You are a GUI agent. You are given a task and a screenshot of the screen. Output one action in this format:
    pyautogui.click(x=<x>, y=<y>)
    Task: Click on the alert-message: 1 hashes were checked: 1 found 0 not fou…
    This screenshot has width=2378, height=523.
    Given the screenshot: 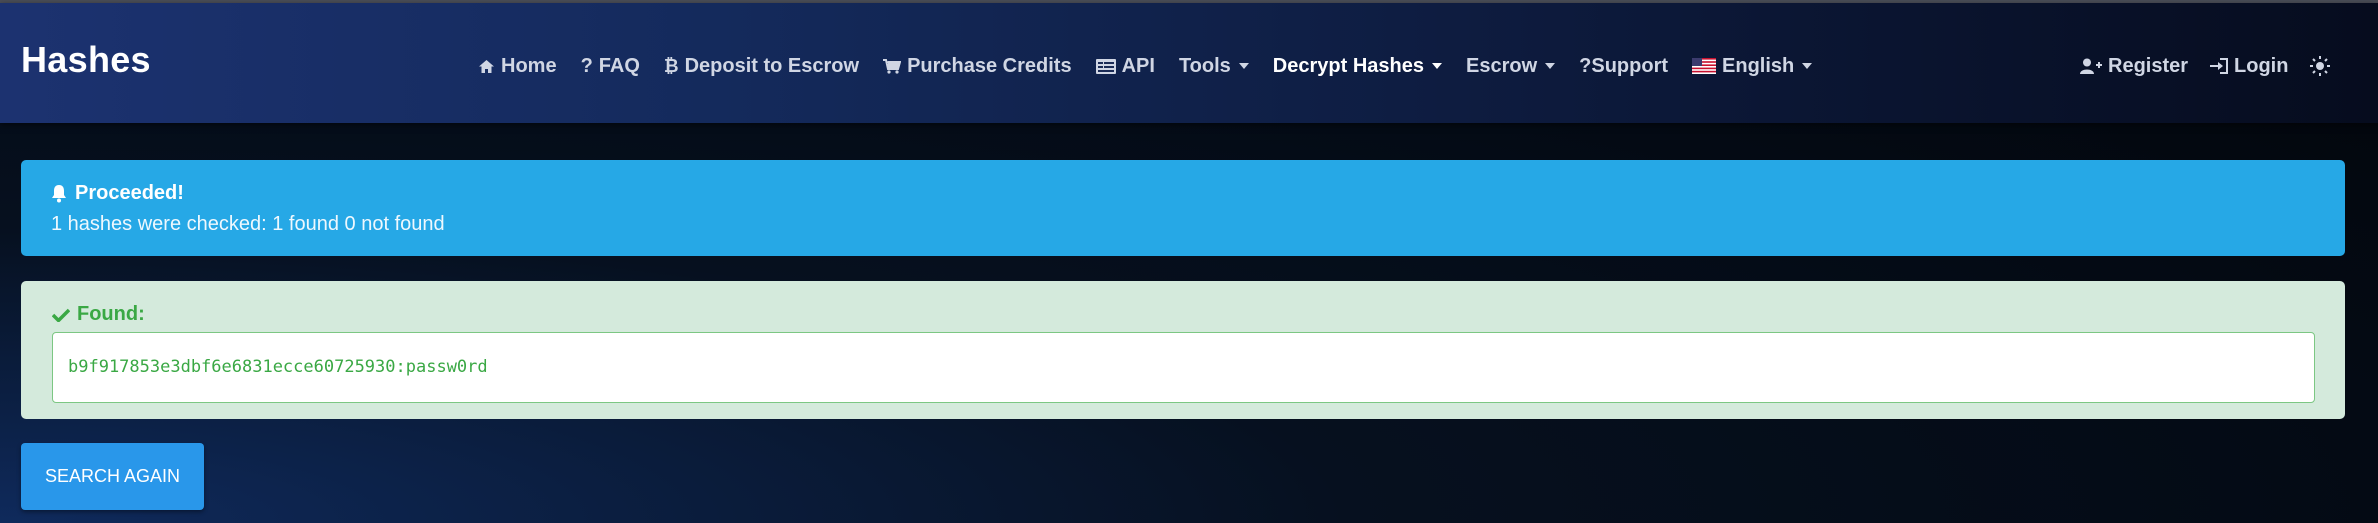 What is the action you would take?
    pyautogui.click(x=248, y=224)
    